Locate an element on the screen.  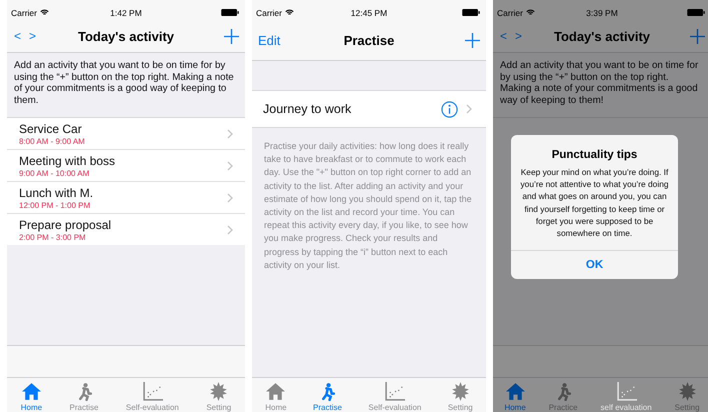
activity-row: Meeting with boss 9:00 AM - 10:00 AM is located at coordinates (126, 166).